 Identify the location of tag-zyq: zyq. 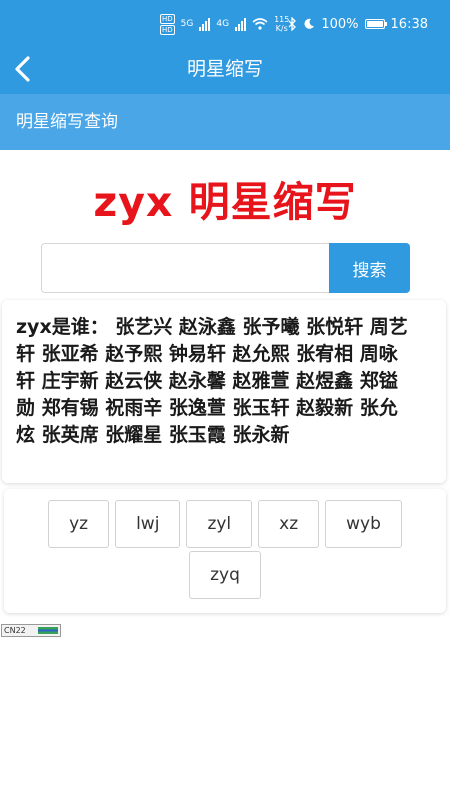
(225, 575).